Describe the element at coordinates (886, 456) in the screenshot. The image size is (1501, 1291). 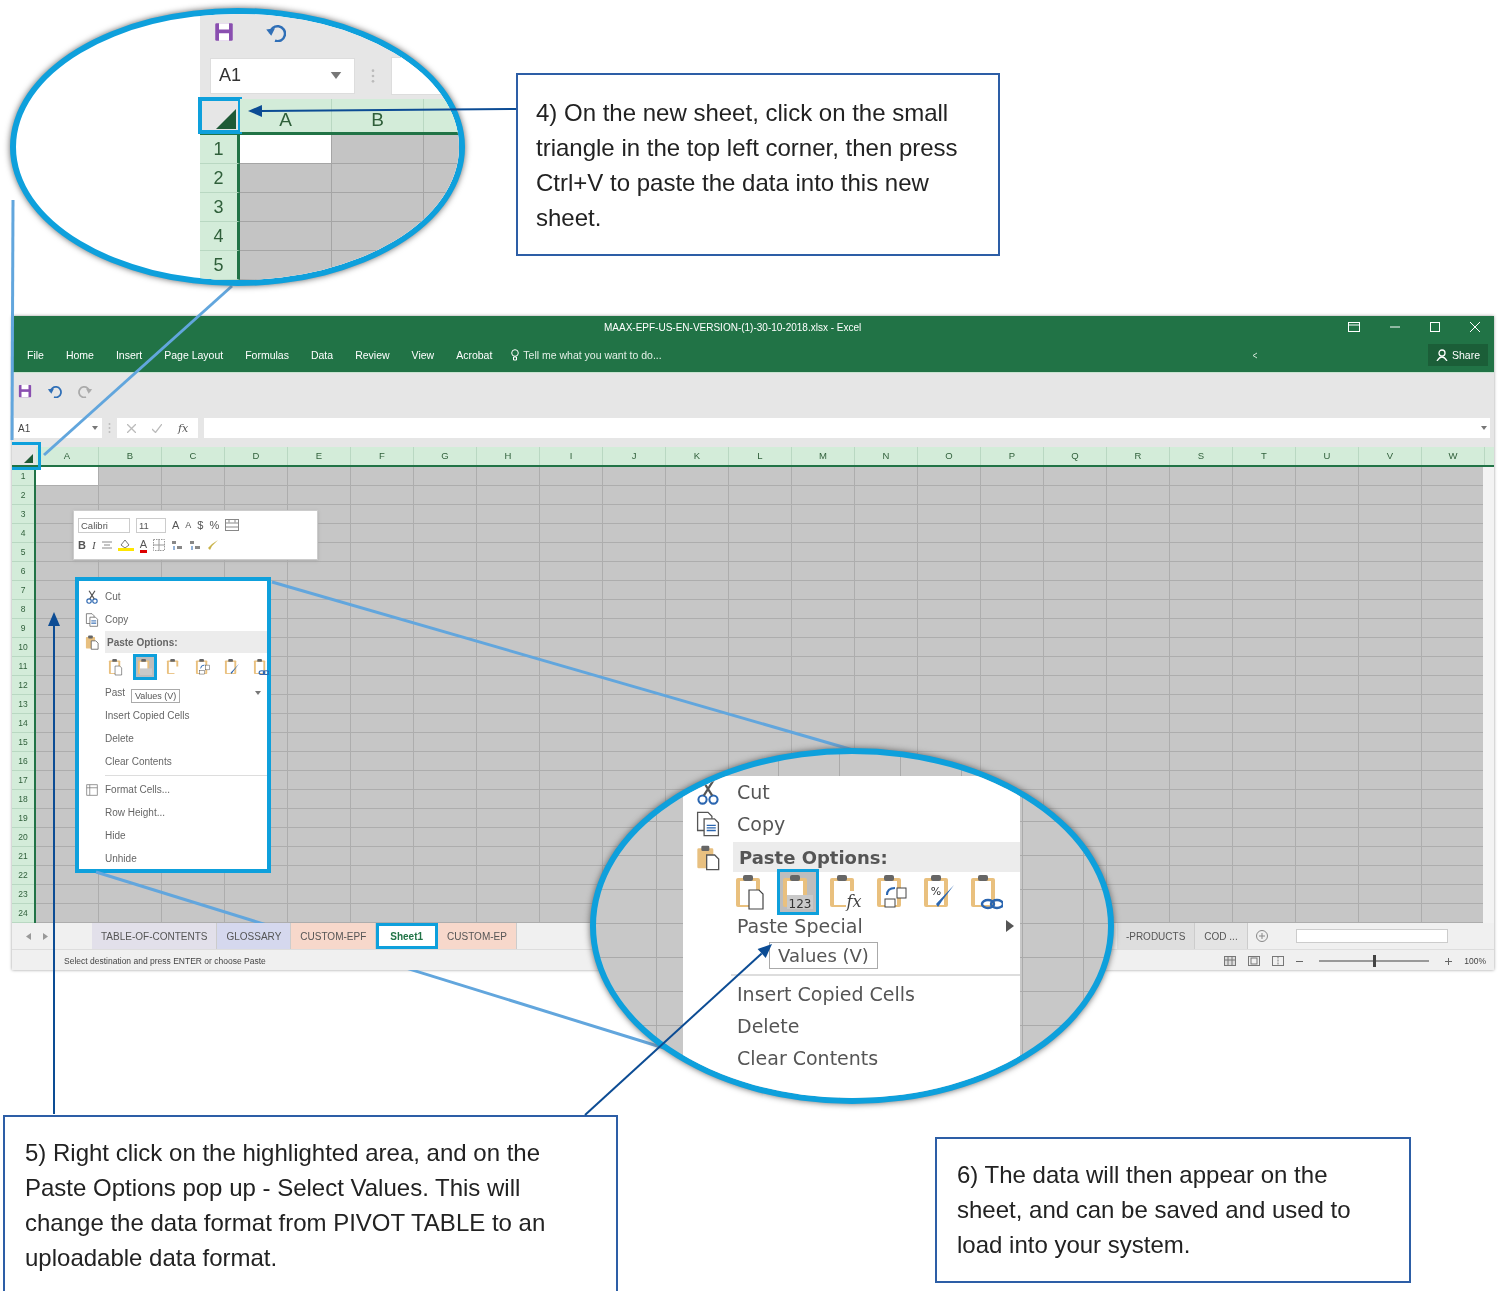
I see `column-header: N` at that location.